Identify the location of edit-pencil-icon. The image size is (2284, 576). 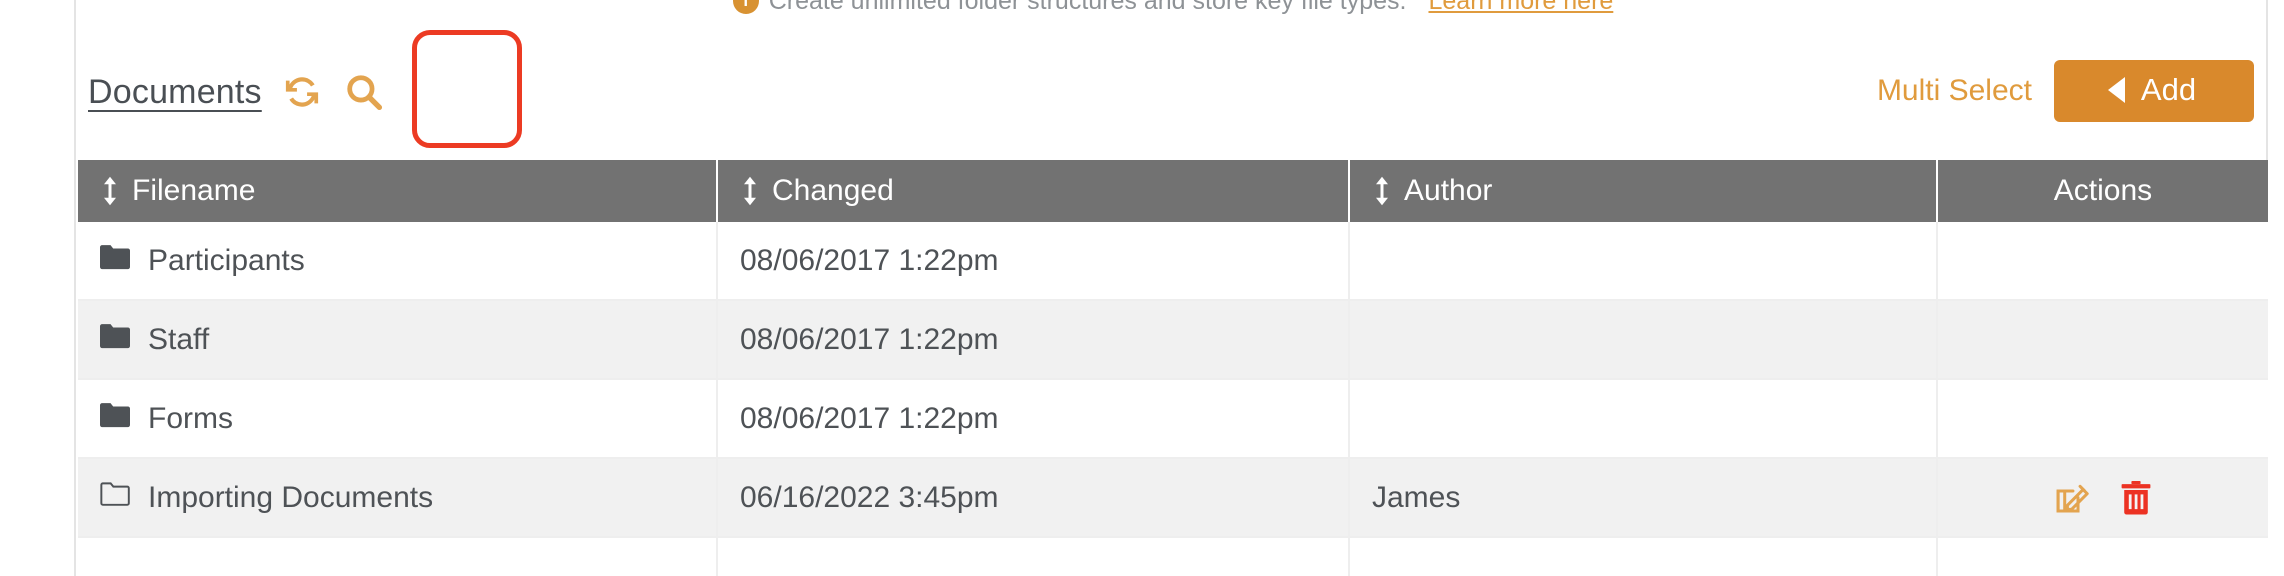
(2072, 498).